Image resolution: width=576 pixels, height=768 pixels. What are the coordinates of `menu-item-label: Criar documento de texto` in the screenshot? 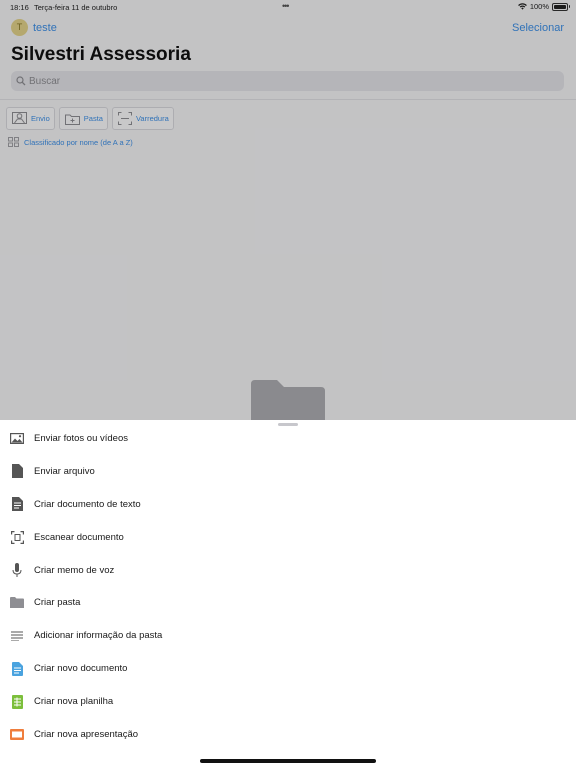 It's located at (87, 504).